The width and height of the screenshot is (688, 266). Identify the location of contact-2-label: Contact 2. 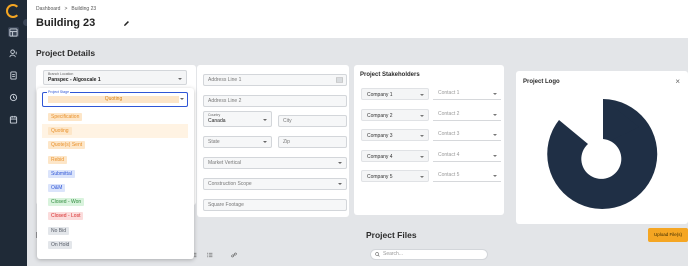
(449, 114).